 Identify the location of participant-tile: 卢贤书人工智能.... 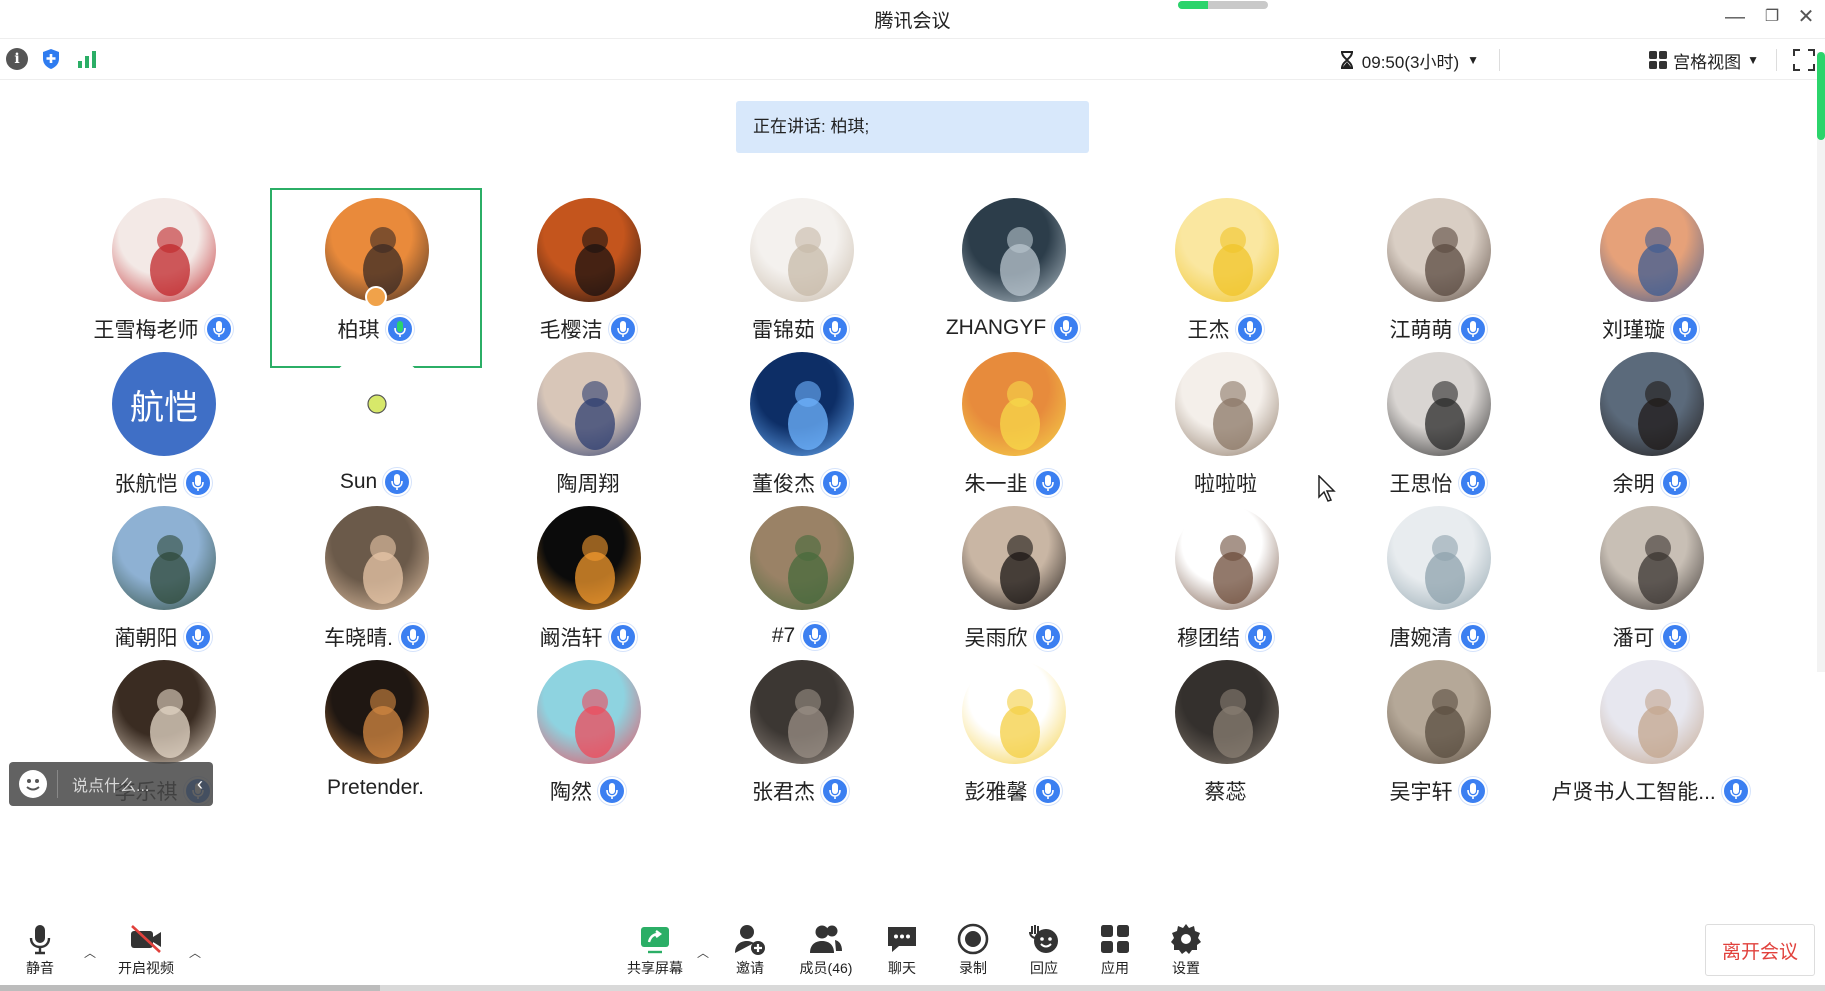
(1651, 740).